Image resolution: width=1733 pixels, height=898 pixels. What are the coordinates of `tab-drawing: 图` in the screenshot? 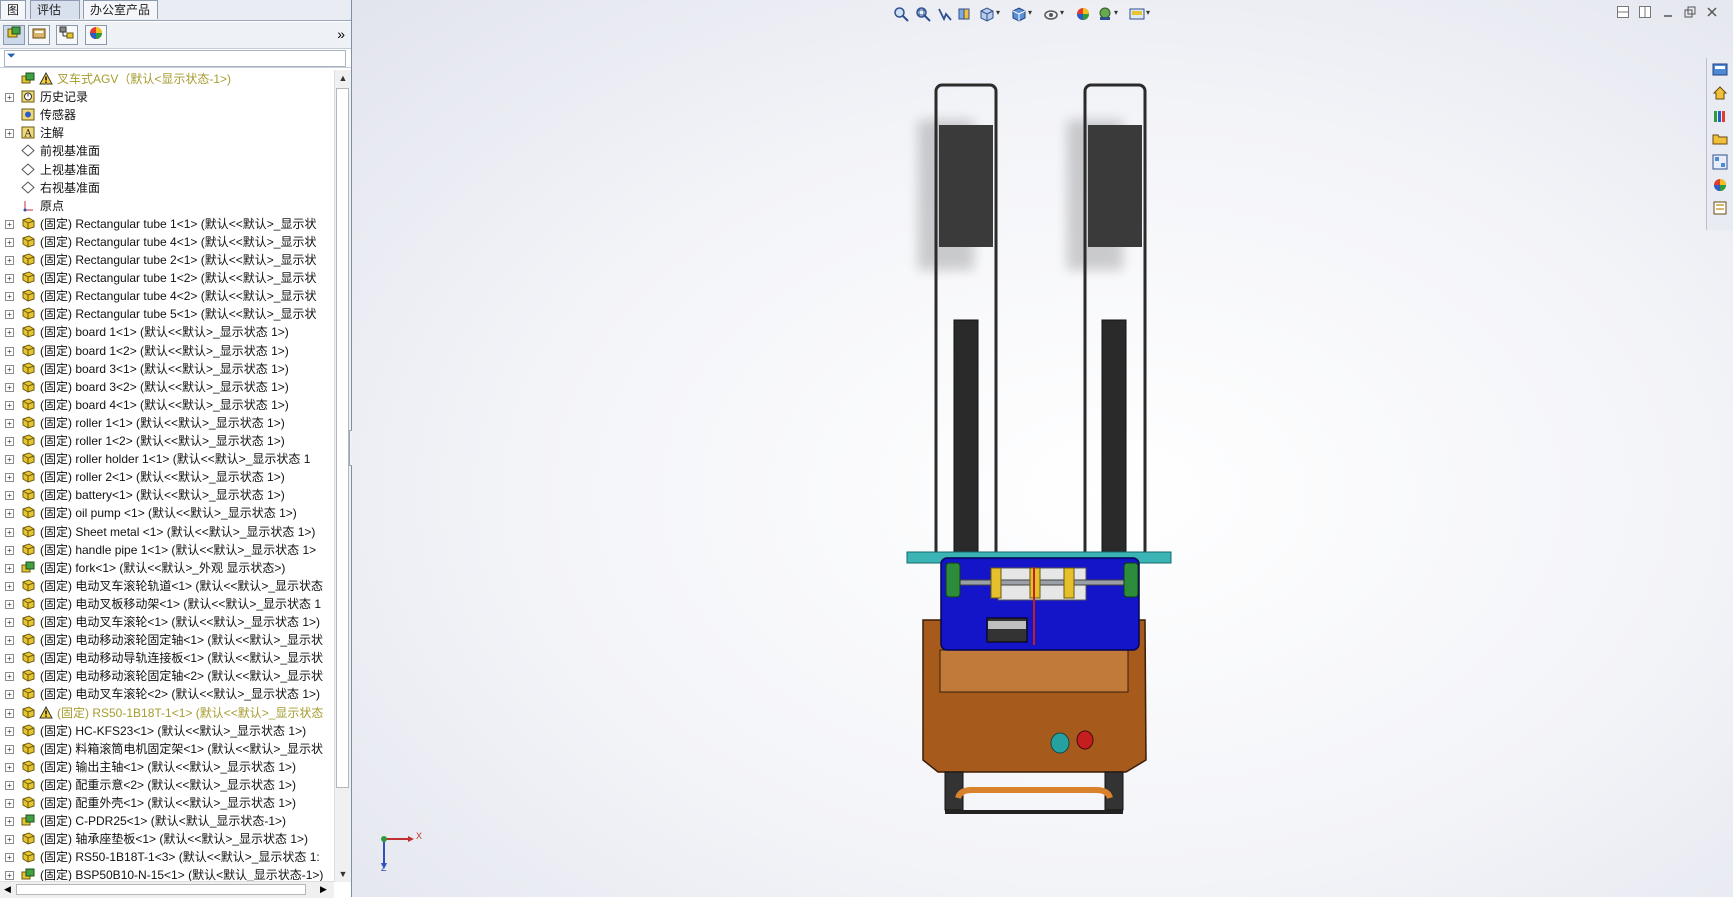 It's located at (13, 9).